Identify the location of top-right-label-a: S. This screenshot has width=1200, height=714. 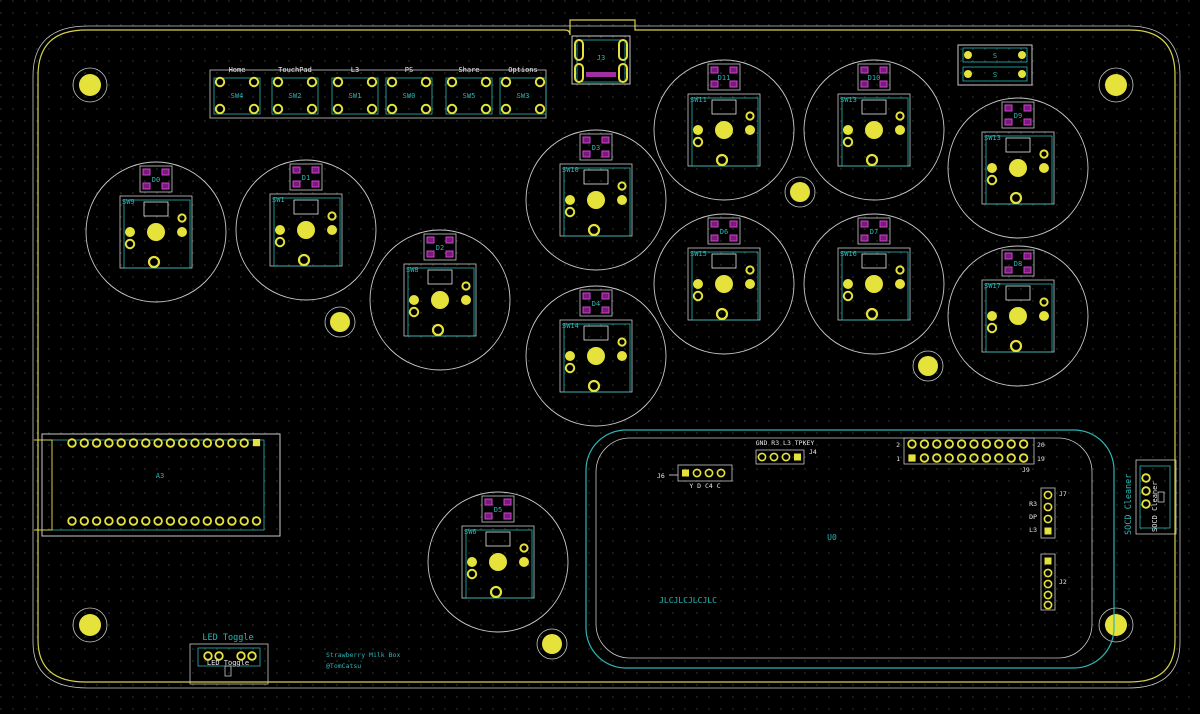
(995, 56).